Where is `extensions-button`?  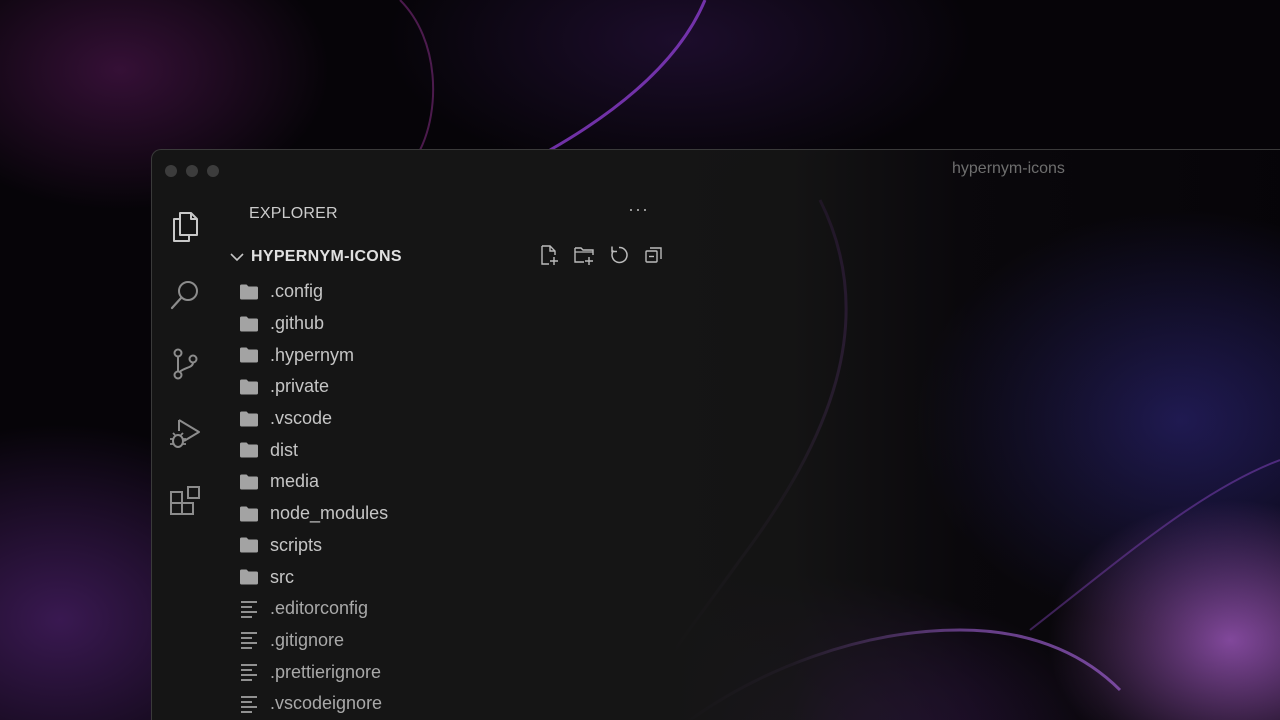
extensions-button is located at coordinates (185, 502).